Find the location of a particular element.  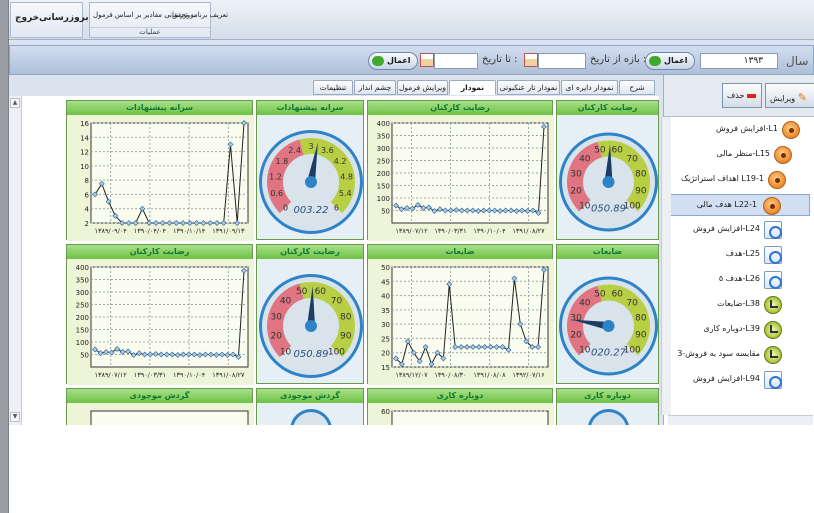

line-chart-svg: 60 is located at coordinates (461, 414).